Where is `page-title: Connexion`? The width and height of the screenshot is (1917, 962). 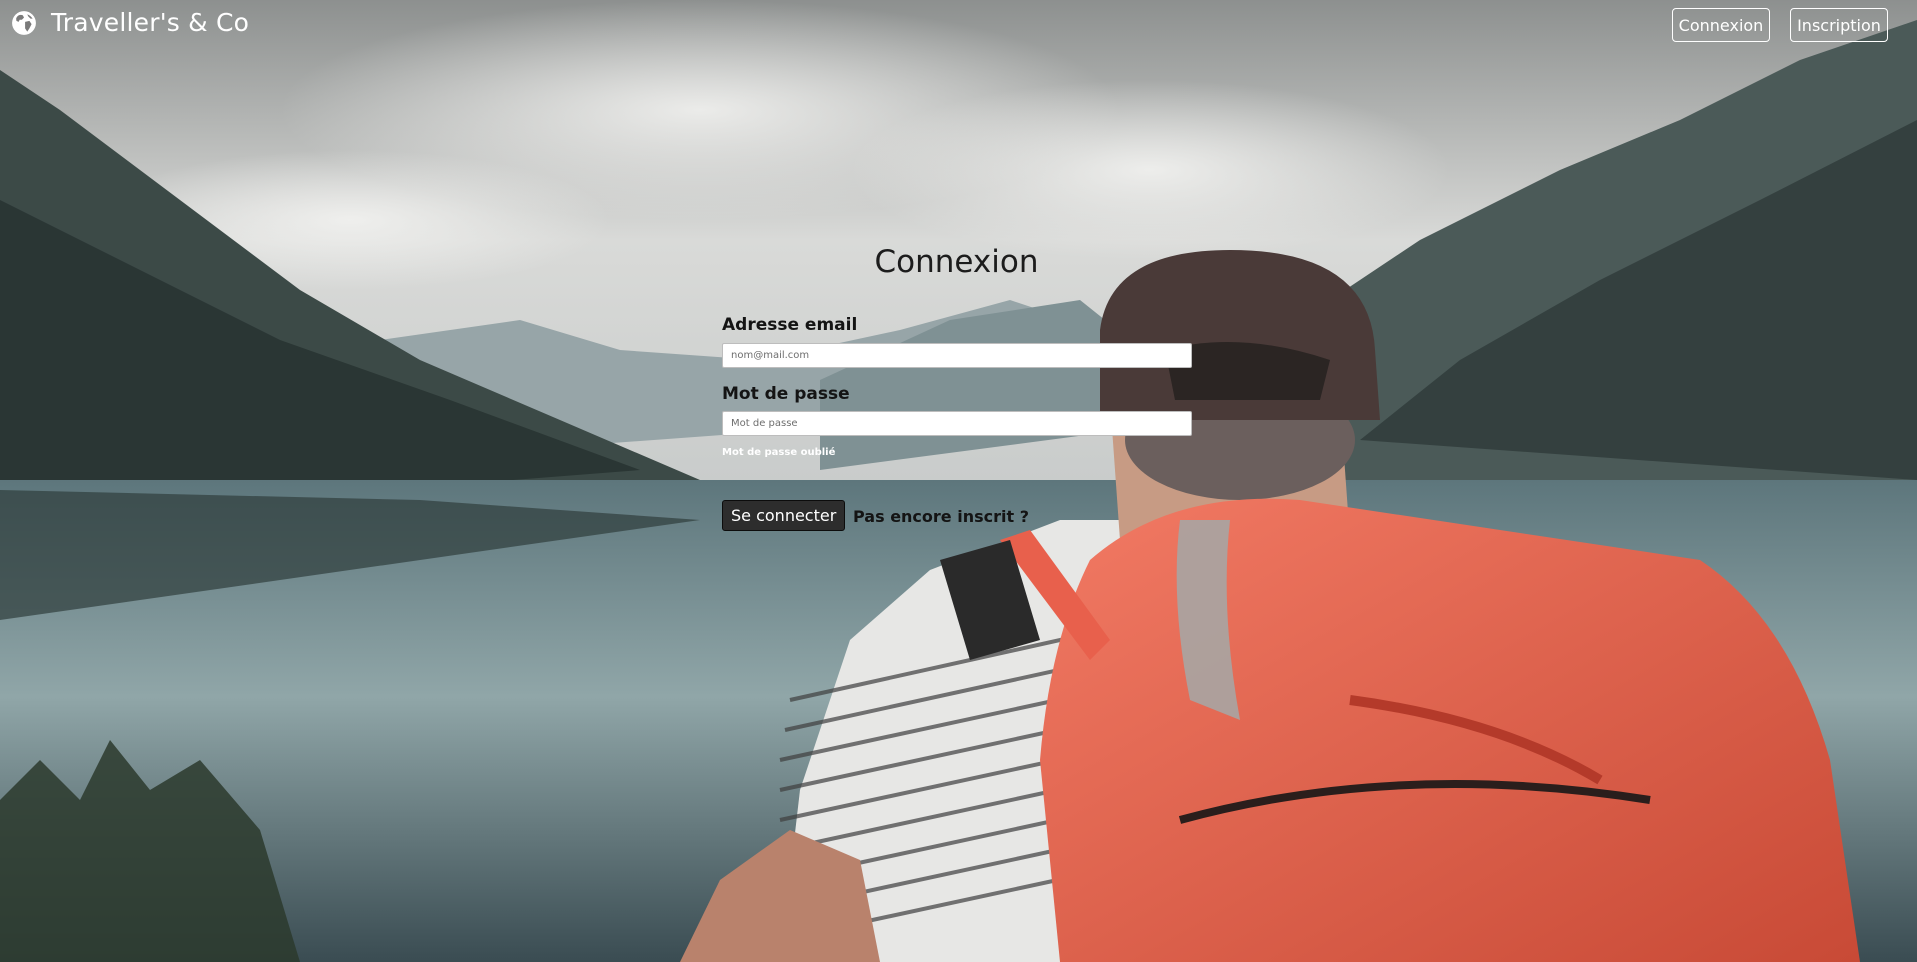
page-title: Connexion is located at coordinates (956, 262).